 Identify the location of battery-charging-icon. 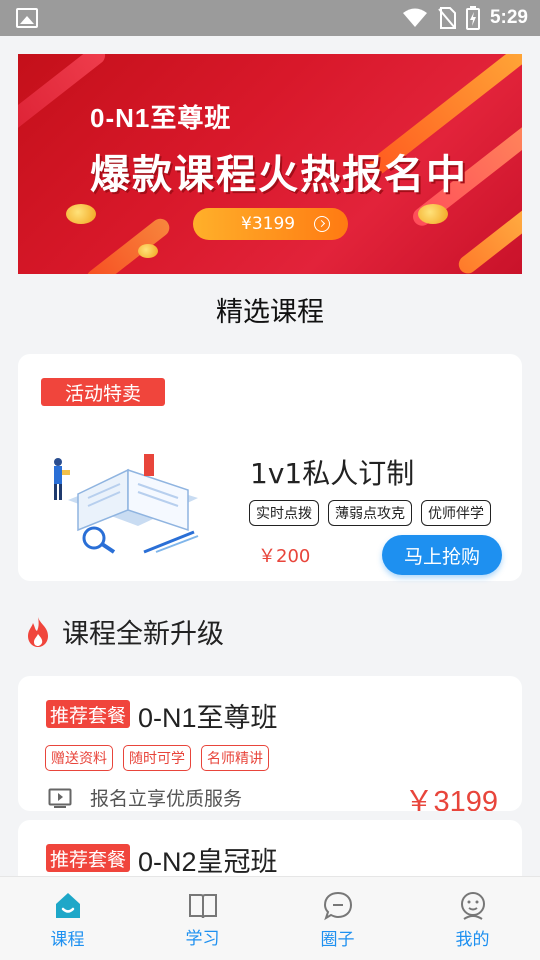
(472, 18).